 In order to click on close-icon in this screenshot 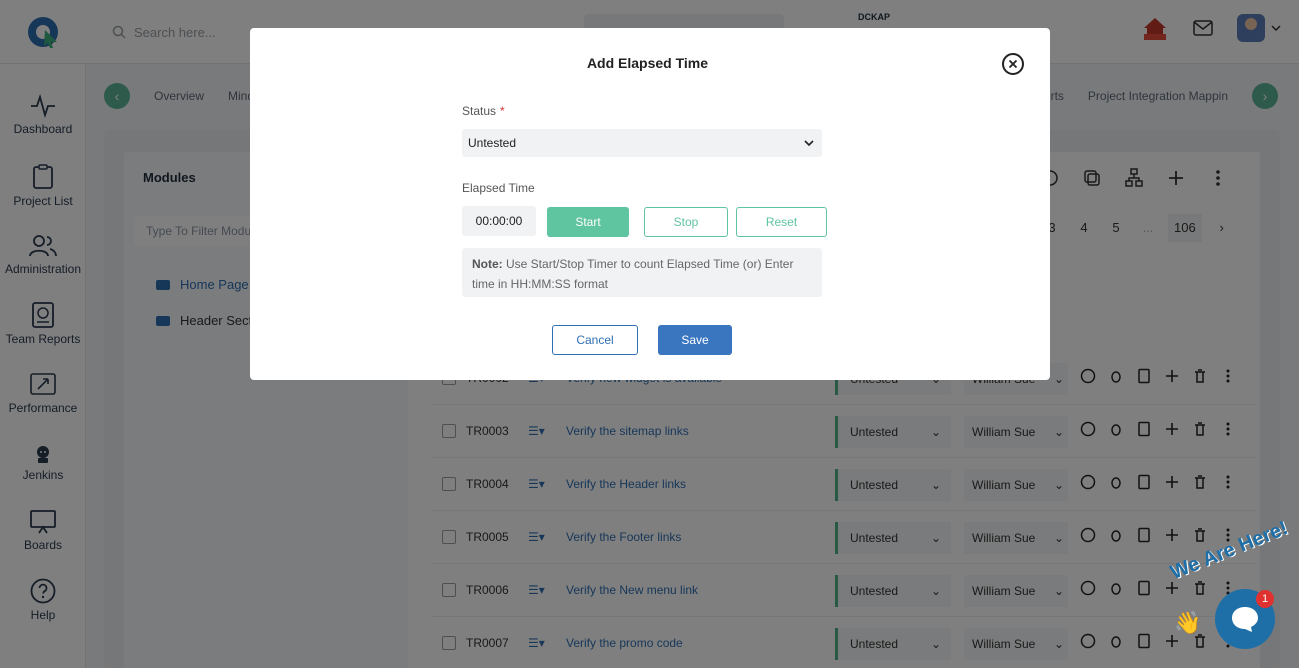, I will do `click(1013, 64)`.